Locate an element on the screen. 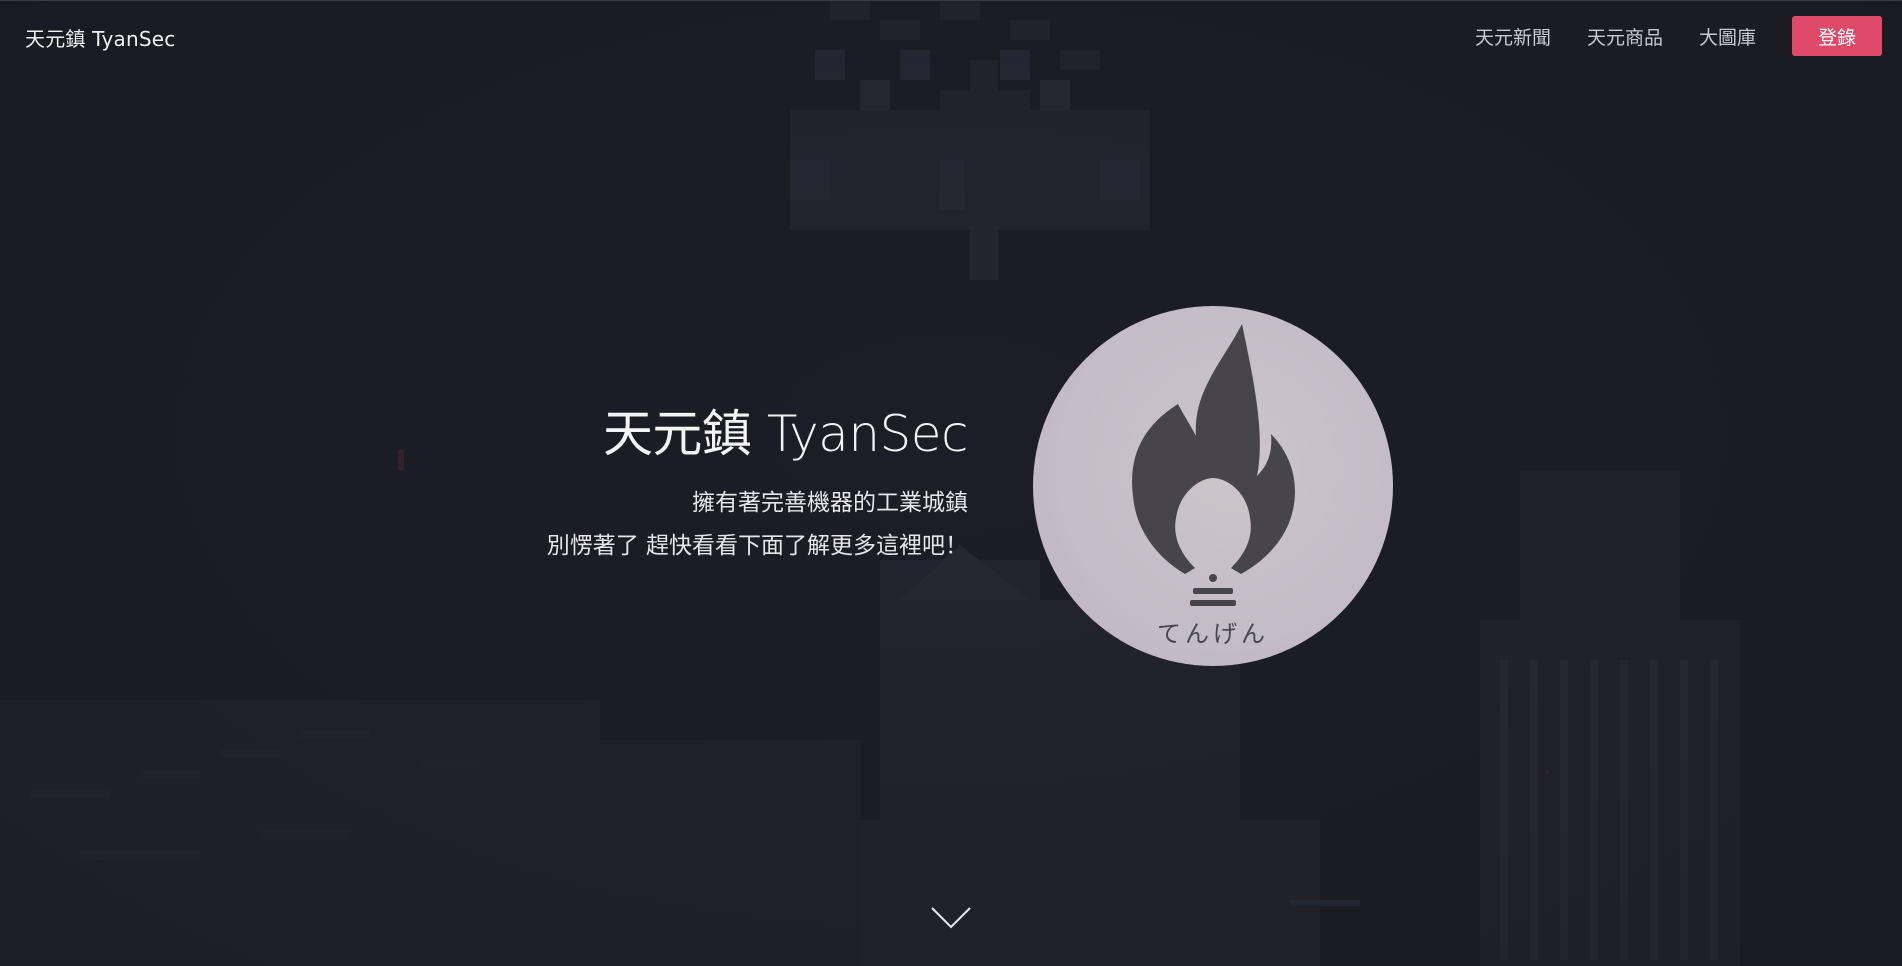  flame-bulb-logo-icon is located at coordinates (1213, 465).